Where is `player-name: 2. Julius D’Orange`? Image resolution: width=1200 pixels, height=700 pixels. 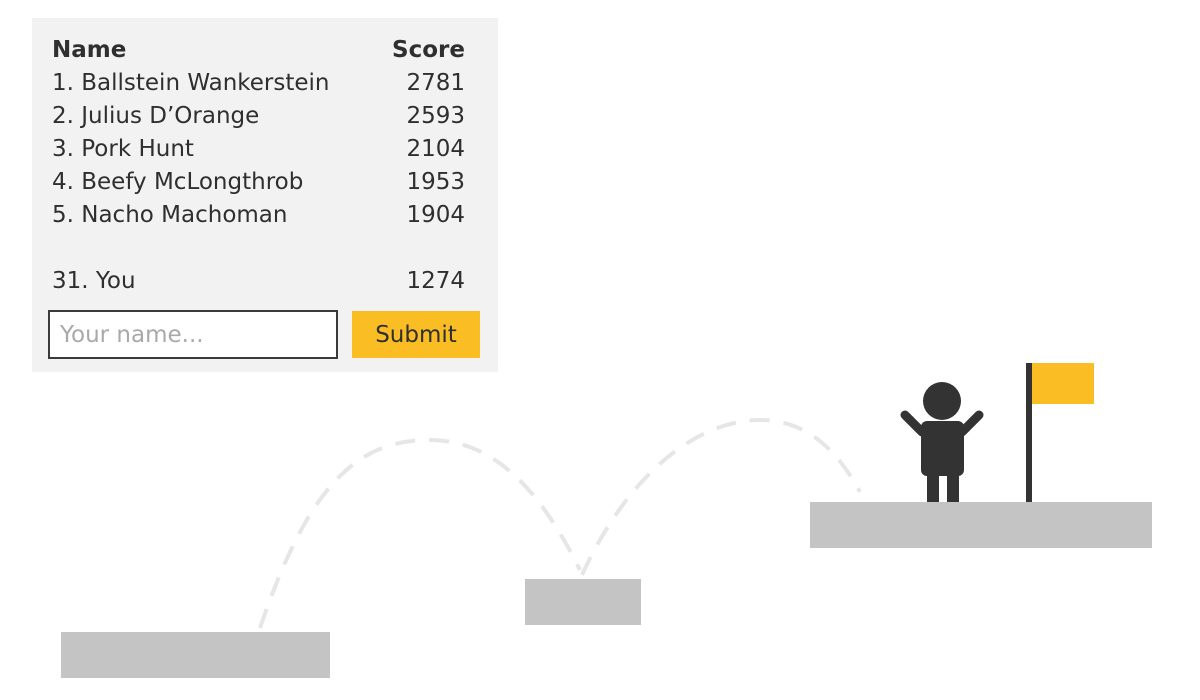 player-name: 2. Julius D’Orange is located at coordinates (156, 116).